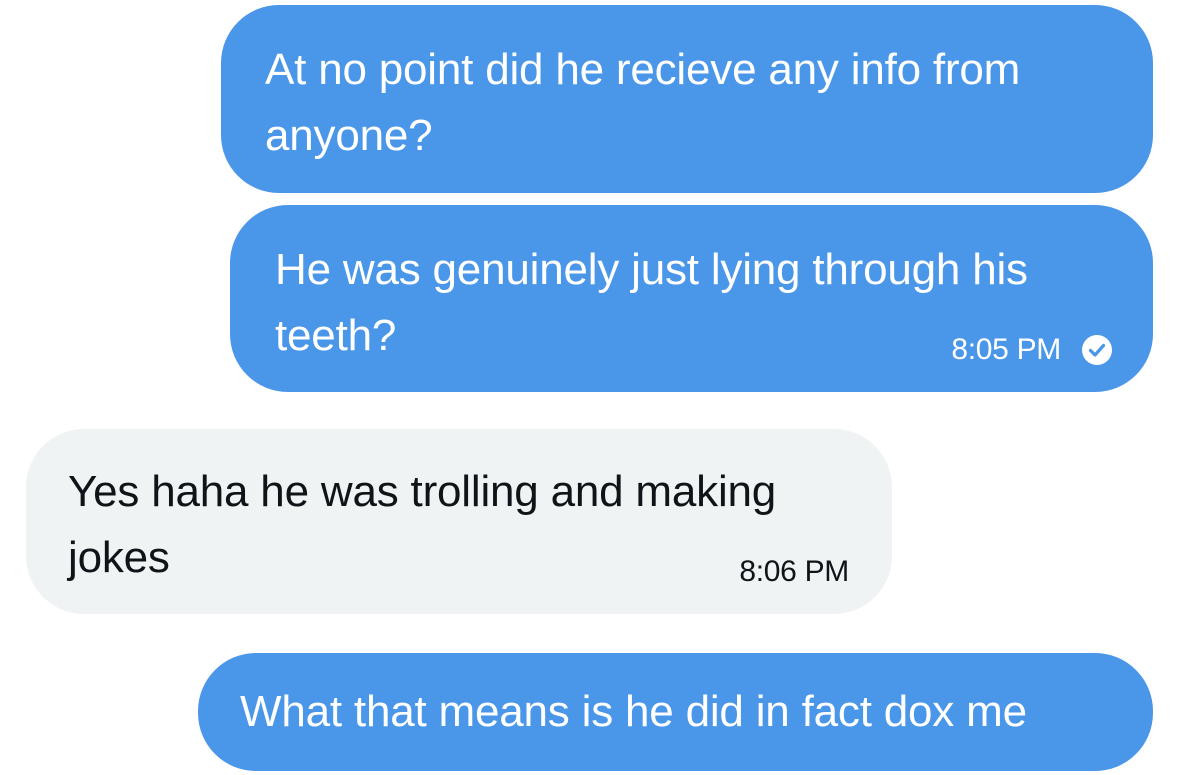 This screenshot has width=1179, height=775. What do you see at coordinates (349, 135) in the screenshot?
I see `message-text-line: anyone?` at bounding box center [349, 135].